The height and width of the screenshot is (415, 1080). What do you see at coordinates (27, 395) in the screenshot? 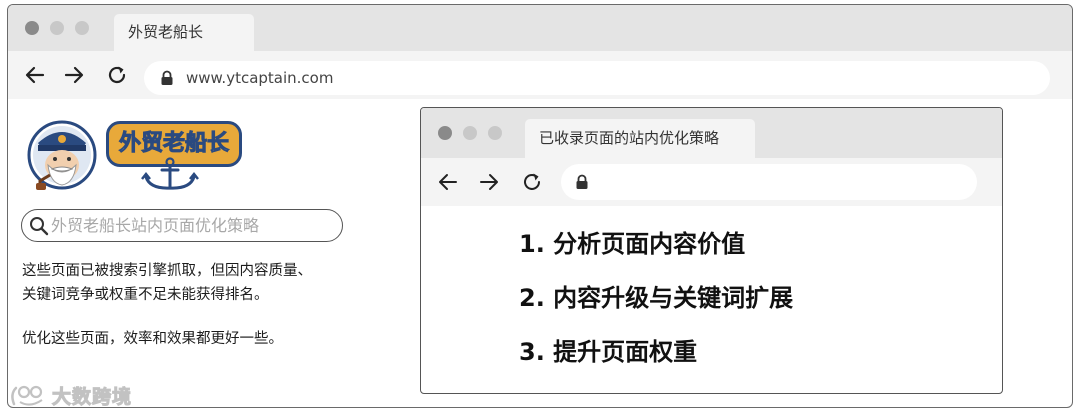
I see `watermark-logo-icon` at bounding box center [27, 395].